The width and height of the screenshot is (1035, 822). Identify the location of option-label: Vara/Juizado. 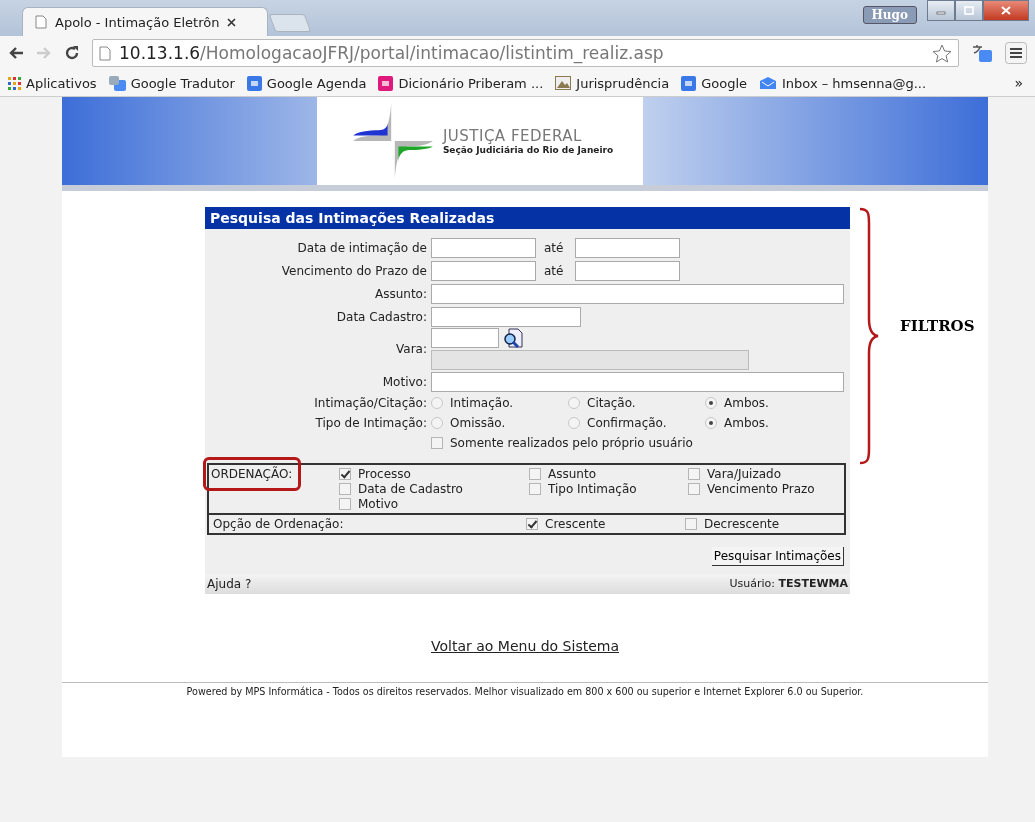
(744, 474).